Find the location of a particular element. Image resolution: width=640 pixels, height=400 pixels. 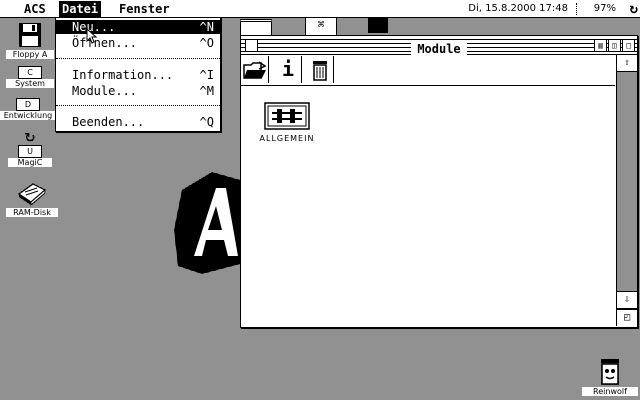

desktop-icon-magic: ↻ U MagiC is located at coordinates (30, 149).